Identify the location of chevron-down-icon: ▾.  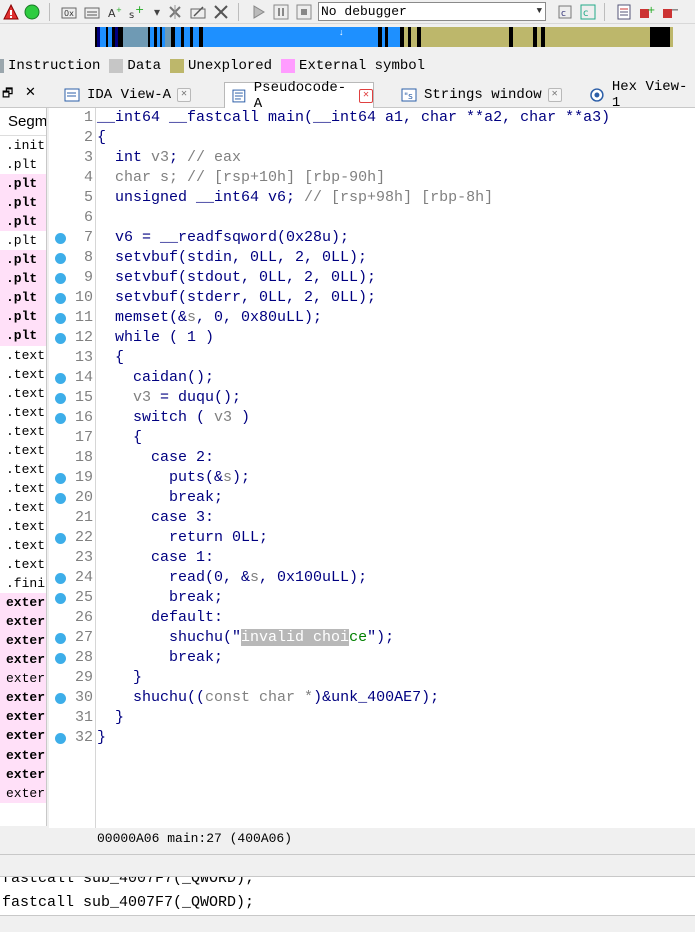
(157, 12).